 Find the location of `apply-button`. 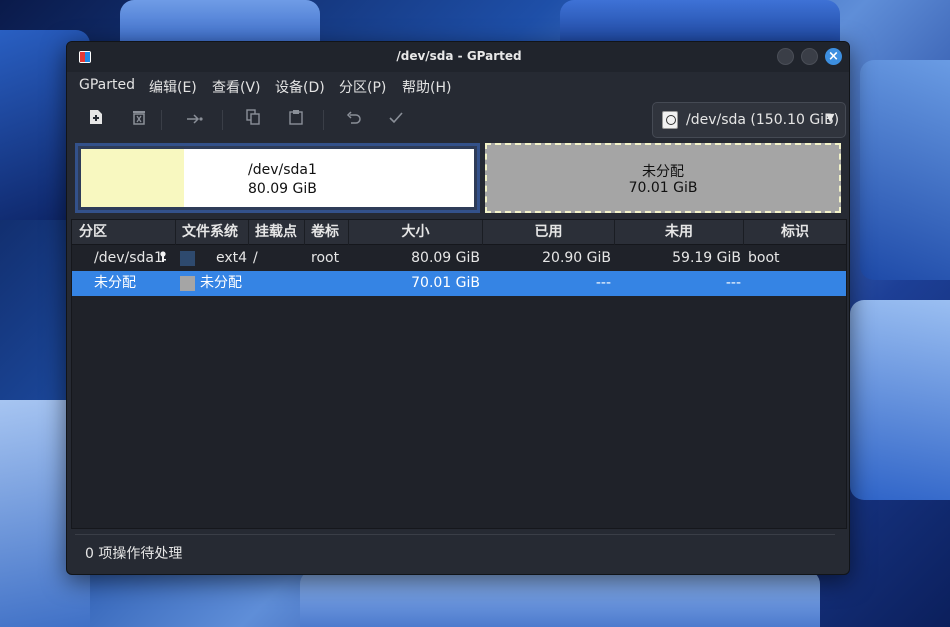

apply-button is located at coordinates (396, 120).